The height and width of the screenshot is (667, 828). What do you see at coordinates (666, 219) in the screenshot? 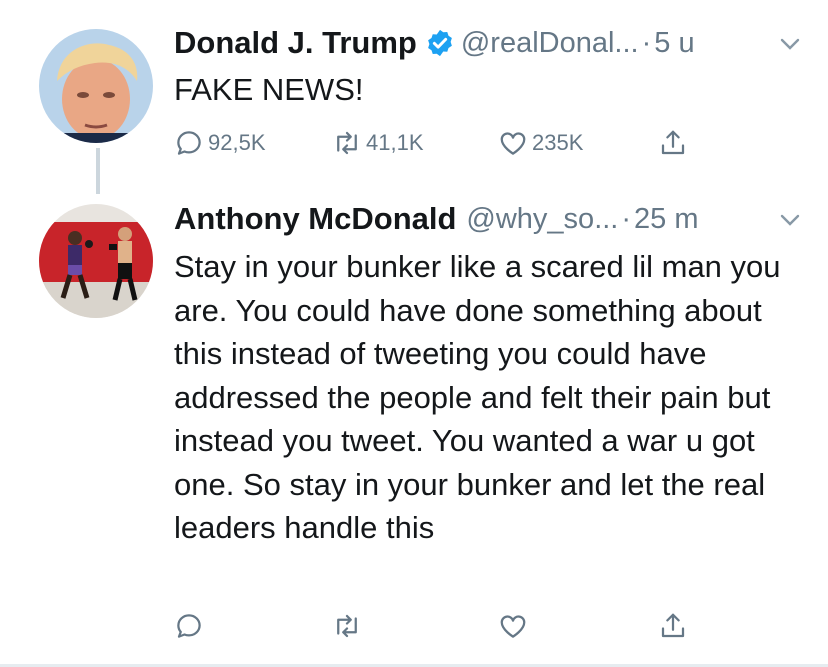
I see `tweet-timestamp: 25 m` at bounding box center [666, 219].